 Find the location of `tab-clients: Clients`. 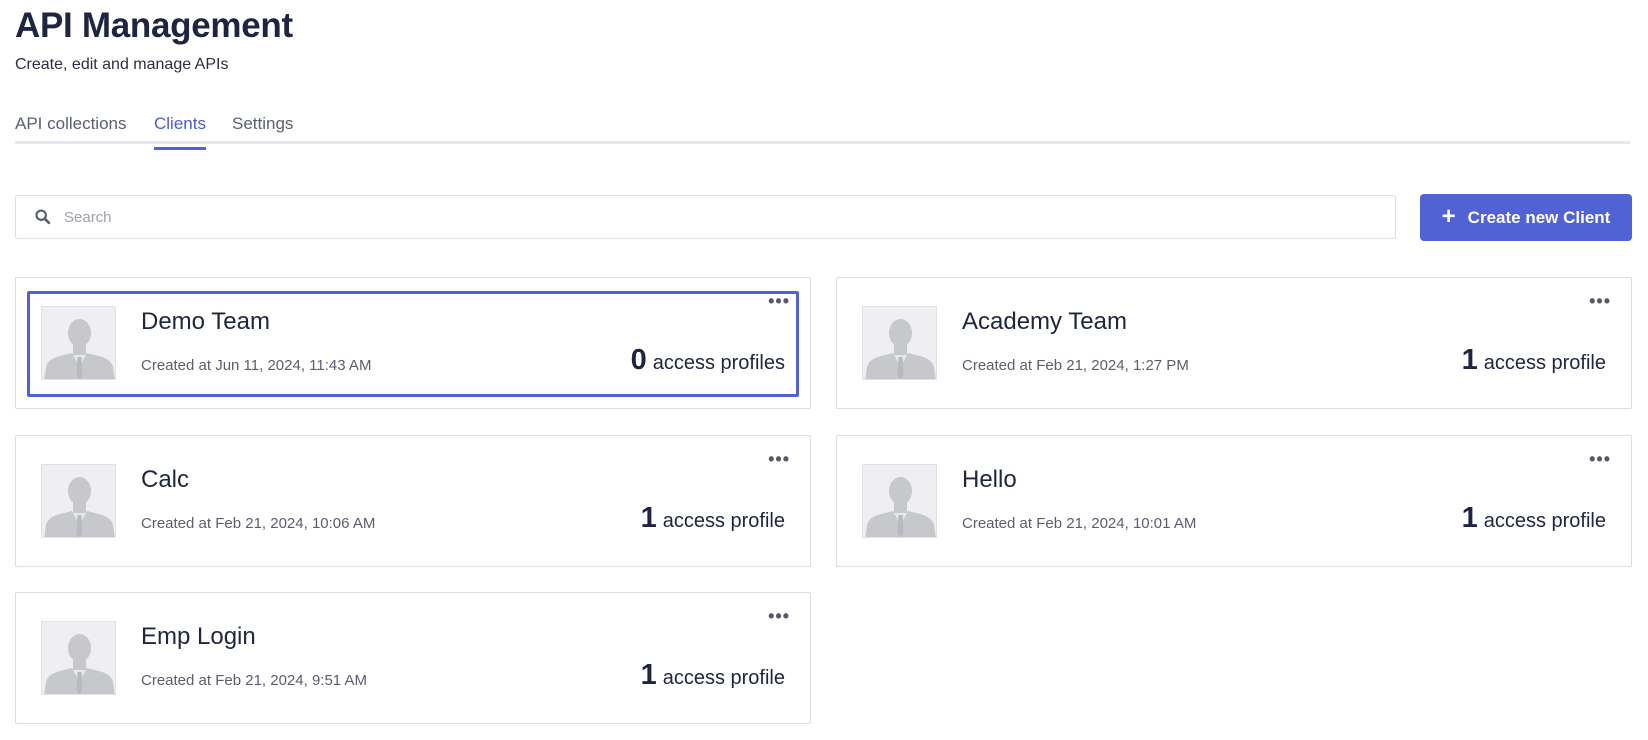

tab-clients: Clients is located at coordinates (180, 132).